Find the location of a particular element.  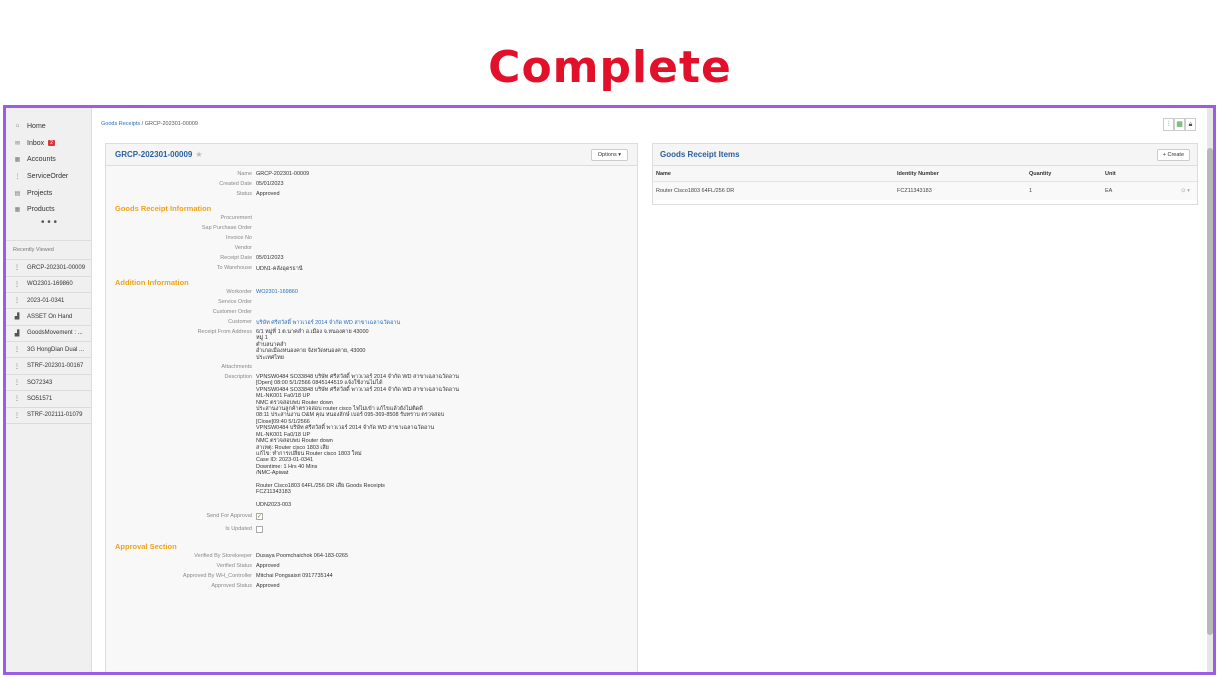

recent-item: ⋮ SO72343 is located at coordinates (48, 383).